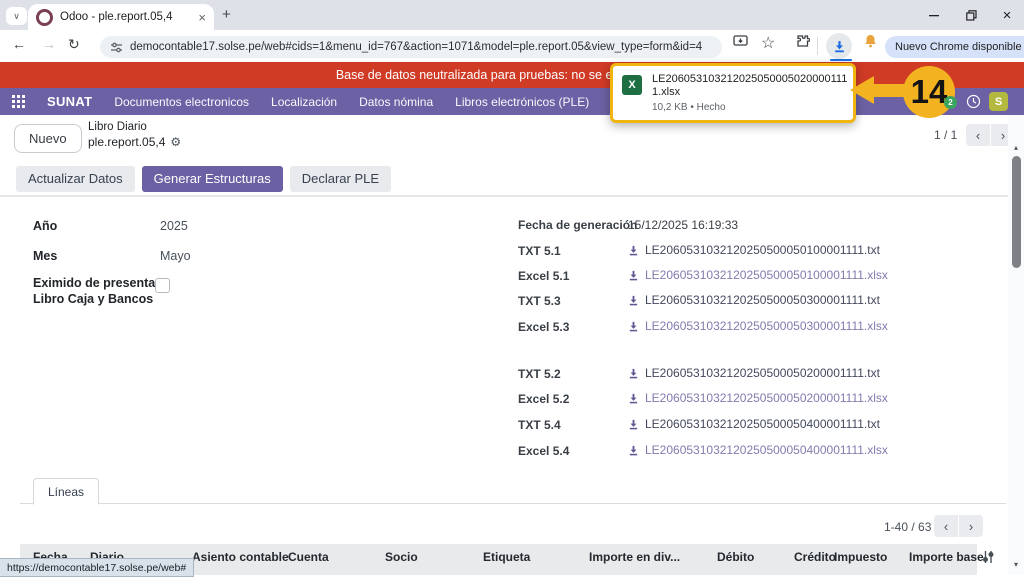 Image resolution: width=1024 pixels, height=577 pixels. I want to click on apps-grid-icon, so click(18, 101).